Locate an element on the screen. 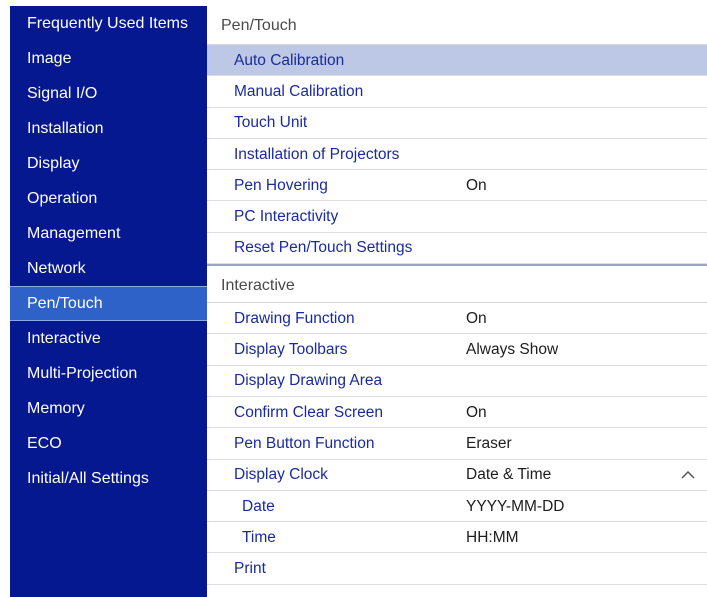  menu-row-reset-pen-touch-settings: Reset Pen/Touch Settings is located at coordinates (457, 249).